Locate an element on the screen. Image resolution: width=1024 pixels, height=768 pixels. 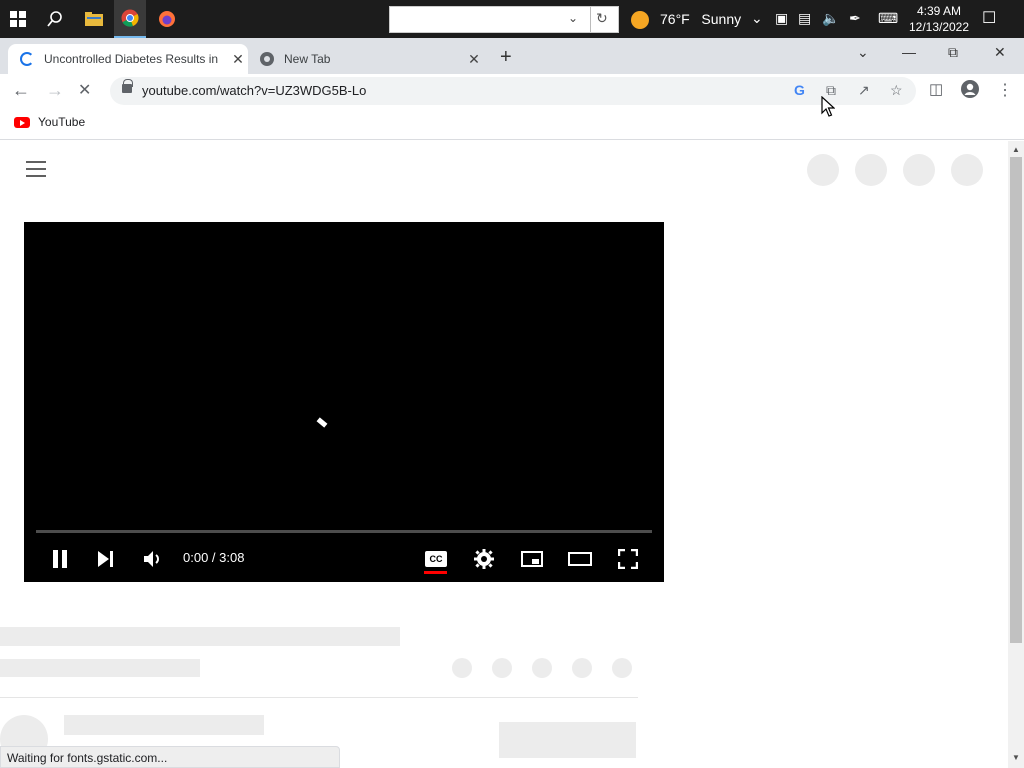
clock-date: 12/13/2022 is located at coordinates (939, 27).